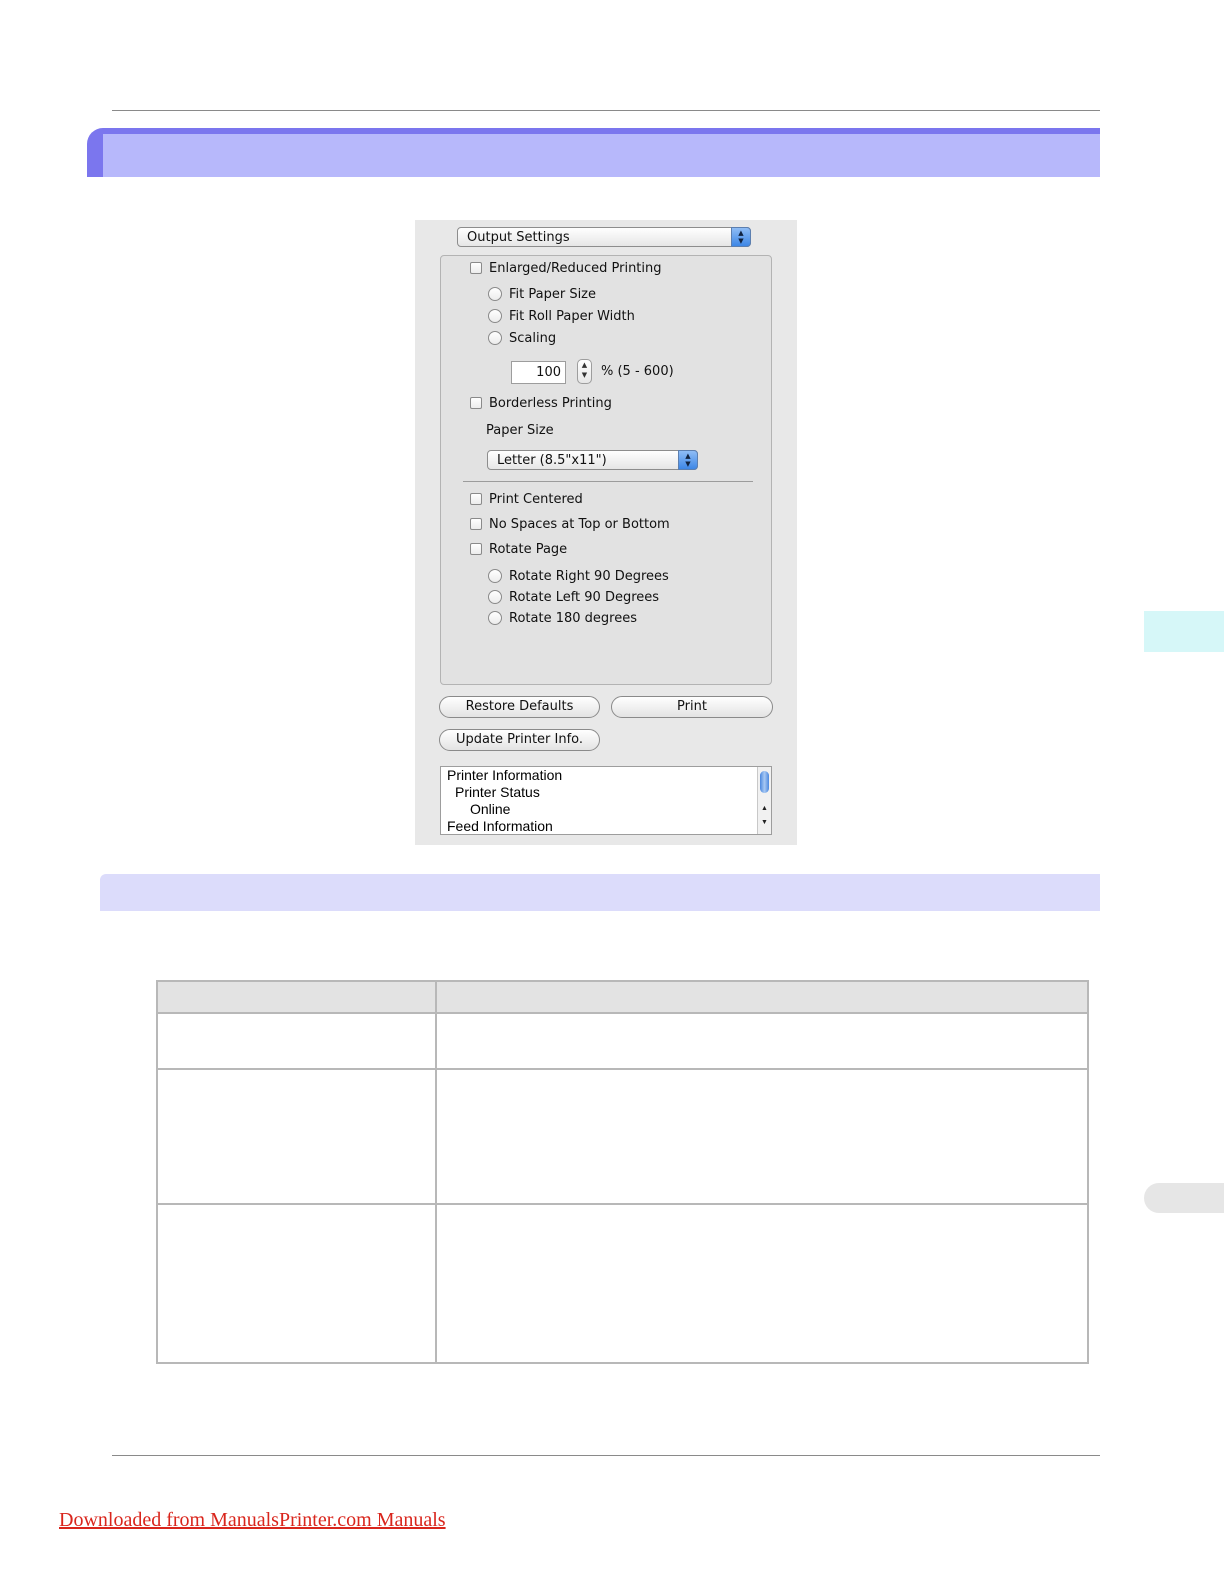 This screenshot has height=1584, width=1224. Describe the element at coordinates (526, 499) in the screenshot. I see `print-centered-checkbox: Print Centered` at that location.